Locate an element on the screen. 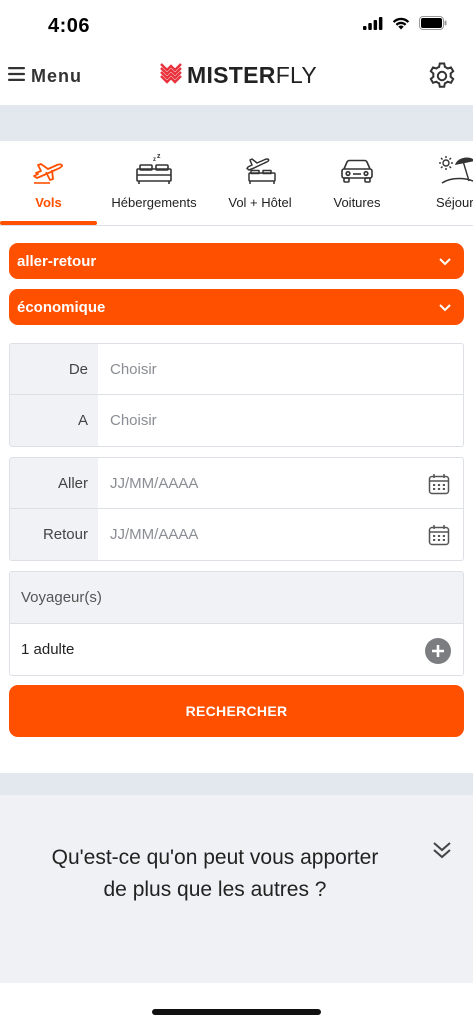 The height and width of the screenshot is (1024, 473). beach-icon is located at coordinates (455, 170).